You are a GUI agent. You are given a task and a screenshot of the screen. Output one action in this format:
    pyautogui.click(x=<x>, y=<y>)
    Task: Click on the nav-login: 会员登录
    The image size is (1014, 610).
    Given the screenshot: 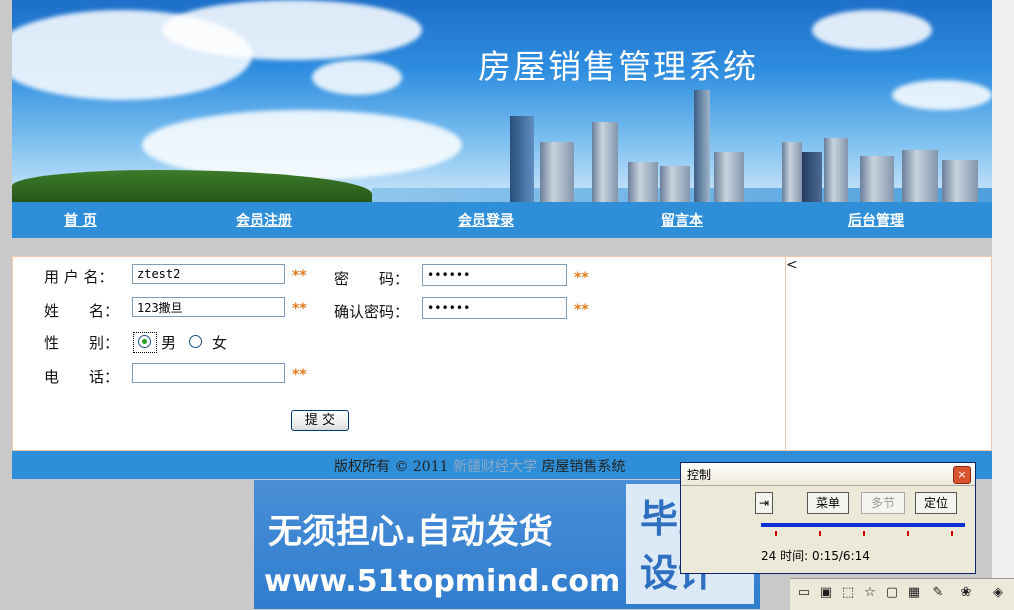 What is the action you would take?
    pyautogui.click(x=486, y=220)
    